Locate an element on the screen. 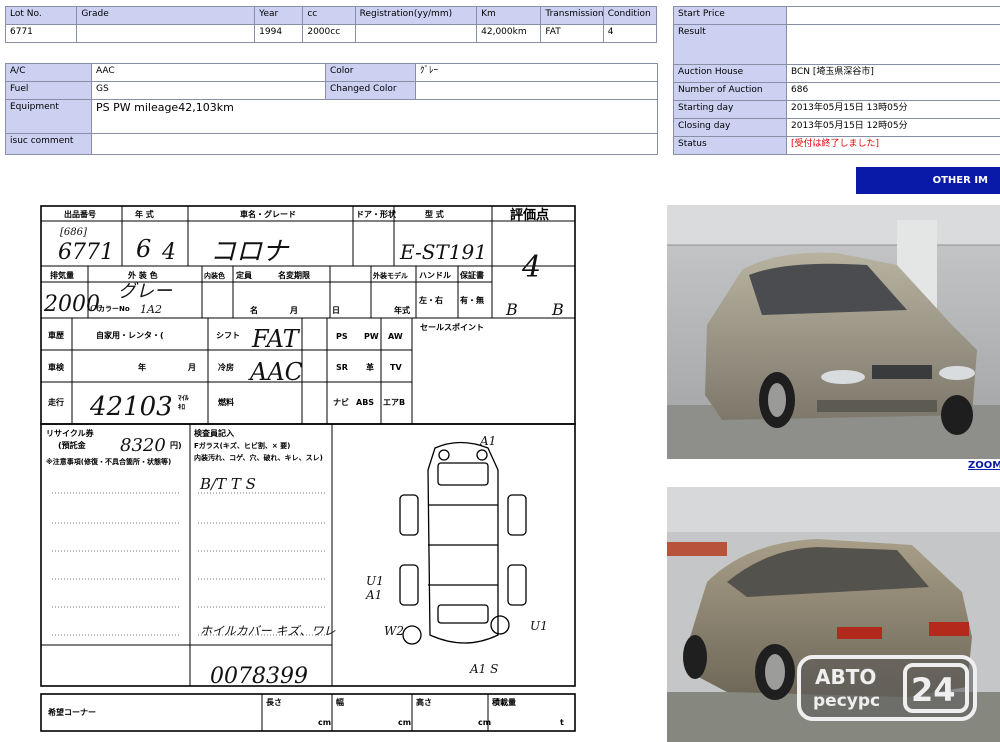  start-price-label: Start Price is located at coordinates (730, 15).